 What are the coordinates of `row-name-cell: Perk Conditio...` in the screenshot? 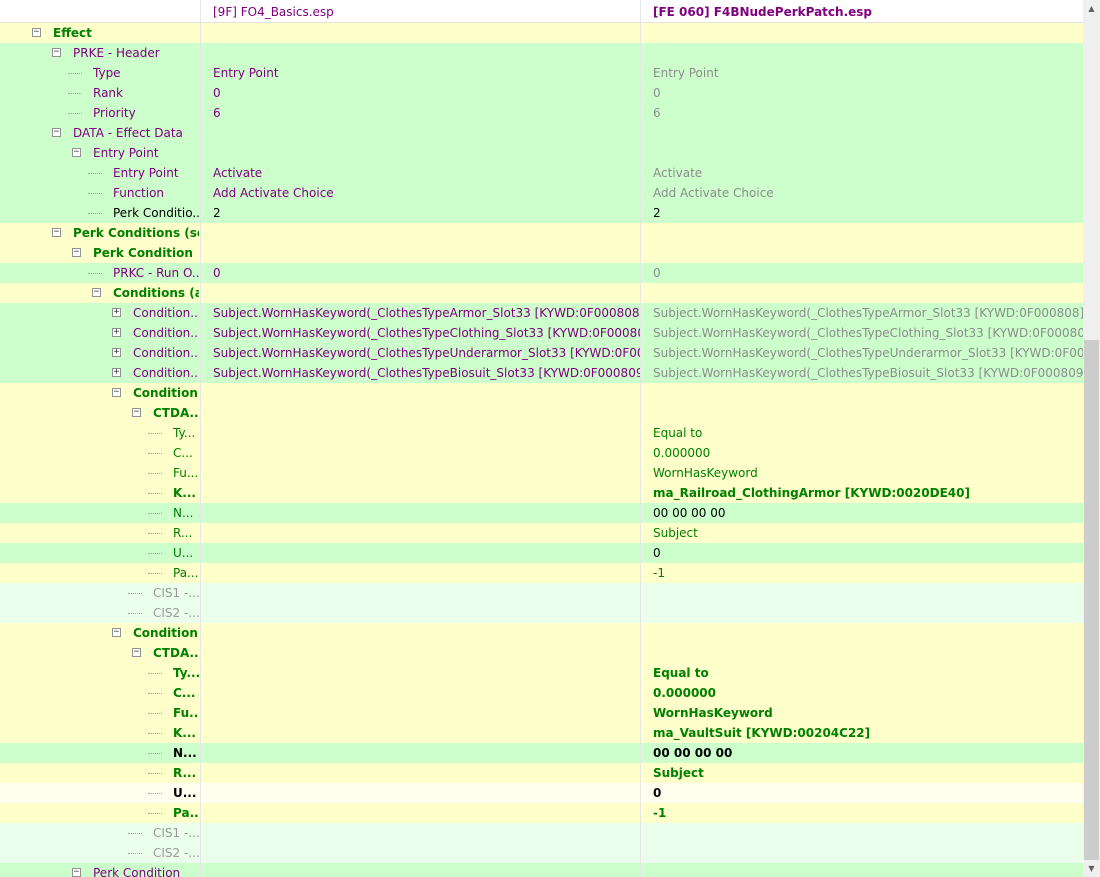 It's located at (100, 213).